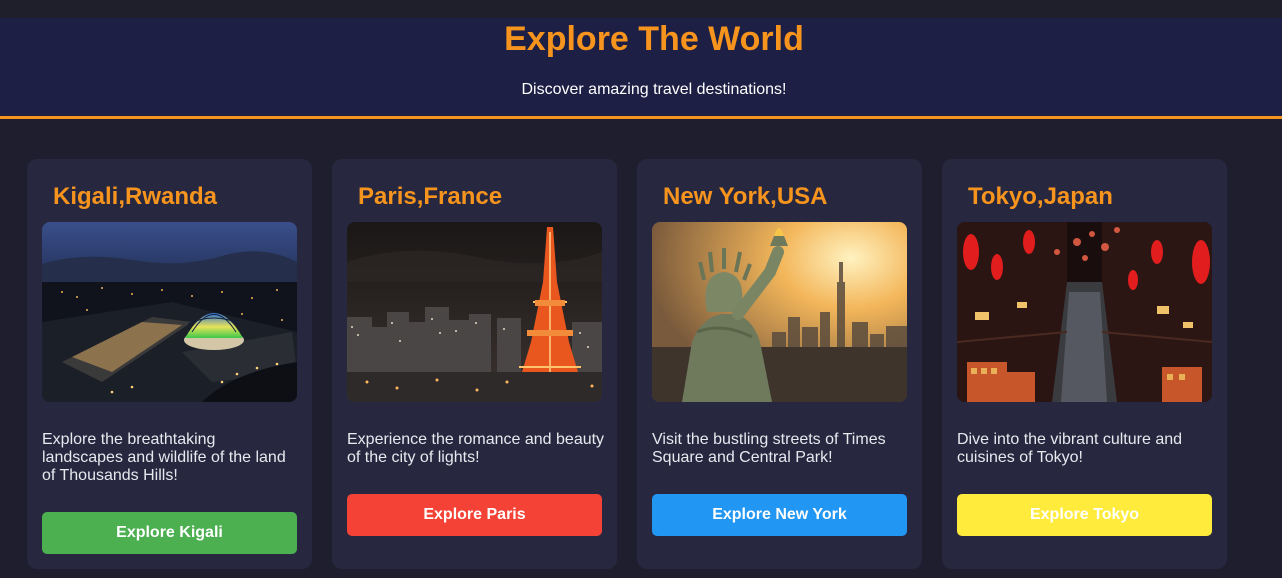 Image resolution: width=1282 pixels, height=578 pixels. I want to click on card-title: Paris,France, so click(430, 196).